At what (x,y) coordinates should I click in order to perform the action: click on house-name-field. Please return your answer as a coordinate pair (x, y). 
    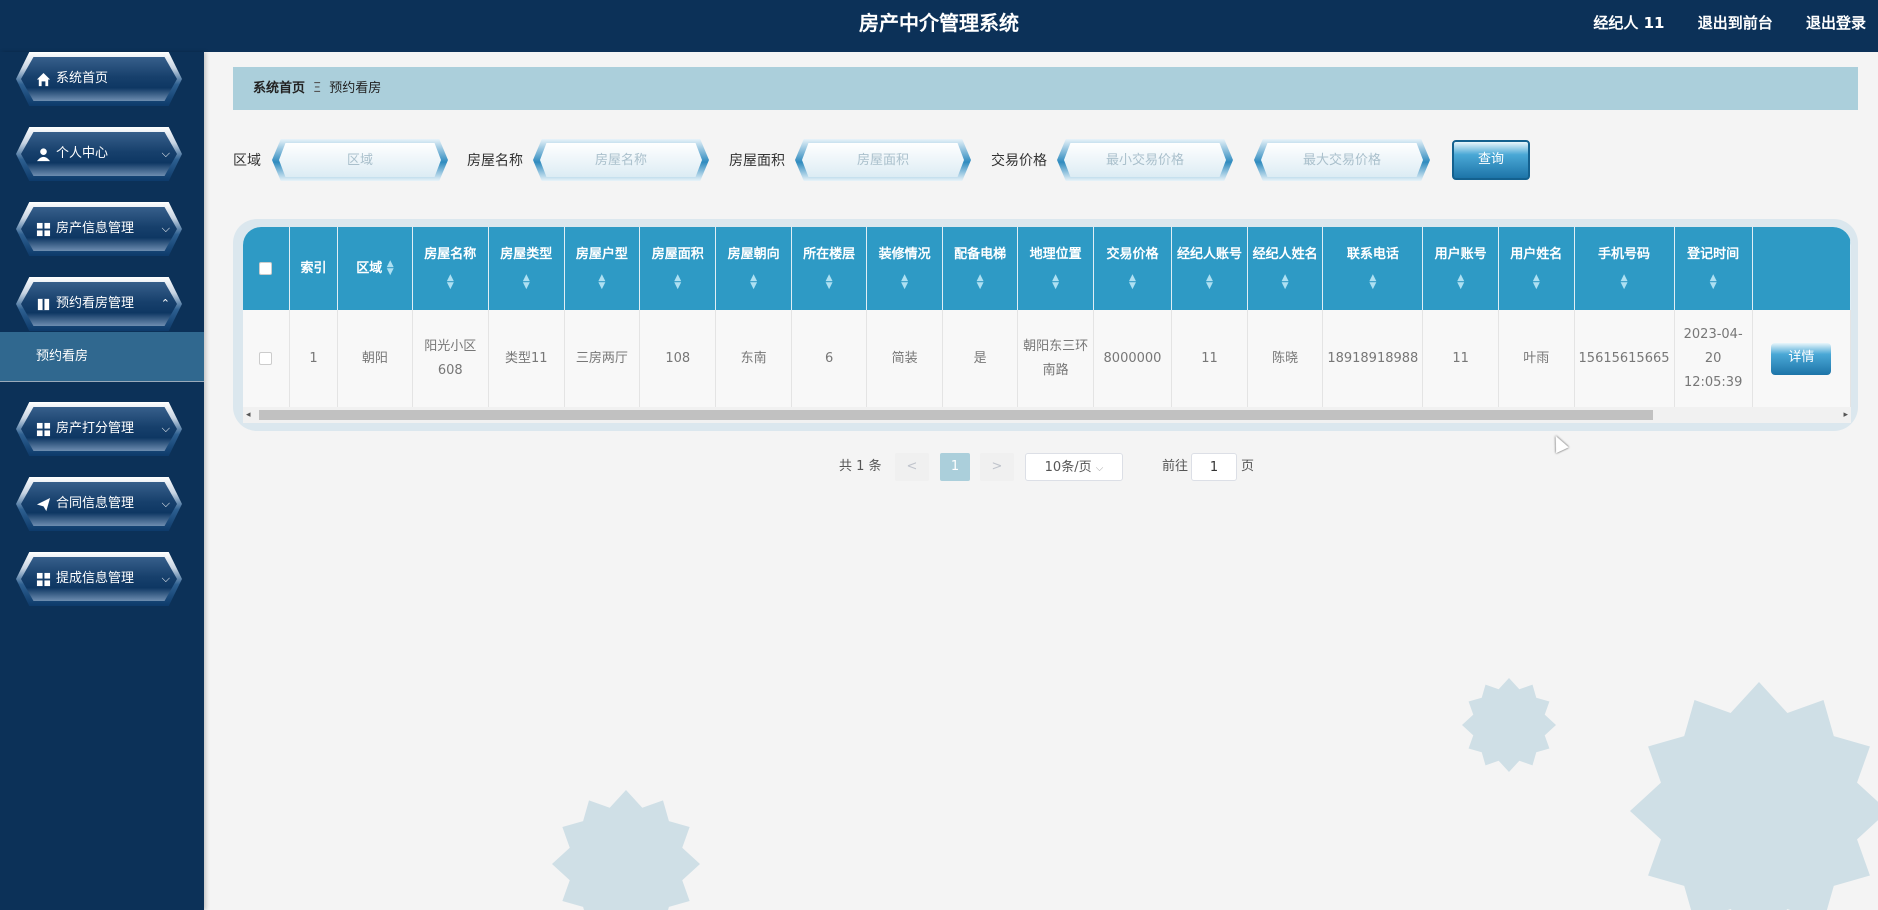
    Looking at the image, I should click on (621, 160).